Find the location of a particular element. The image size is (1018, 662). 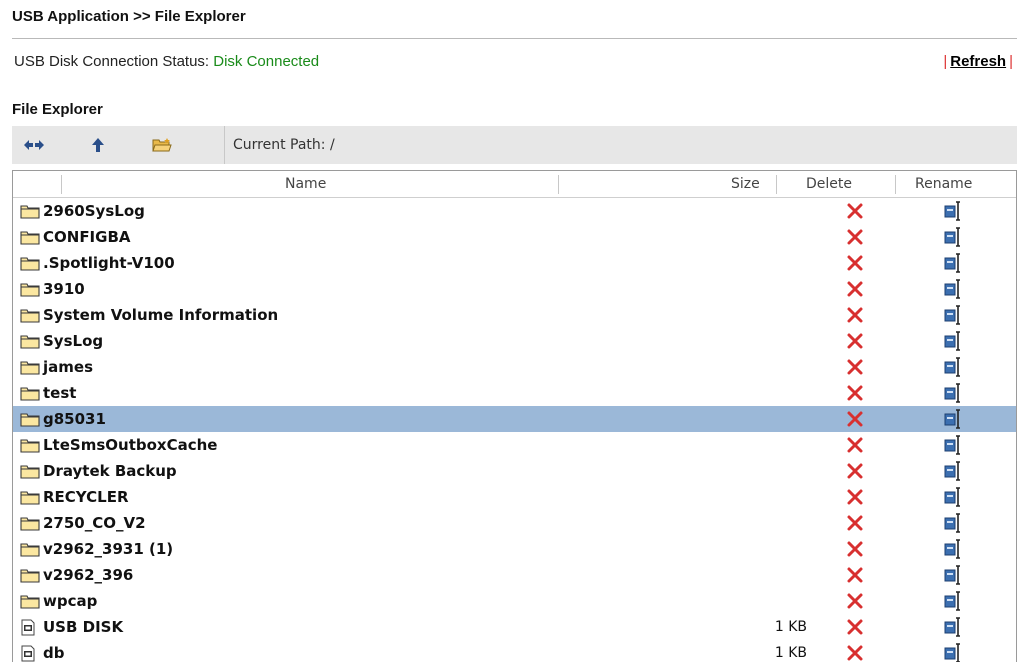

status-label: USB Disk Connection Status: is located at coordinates (114, 61).